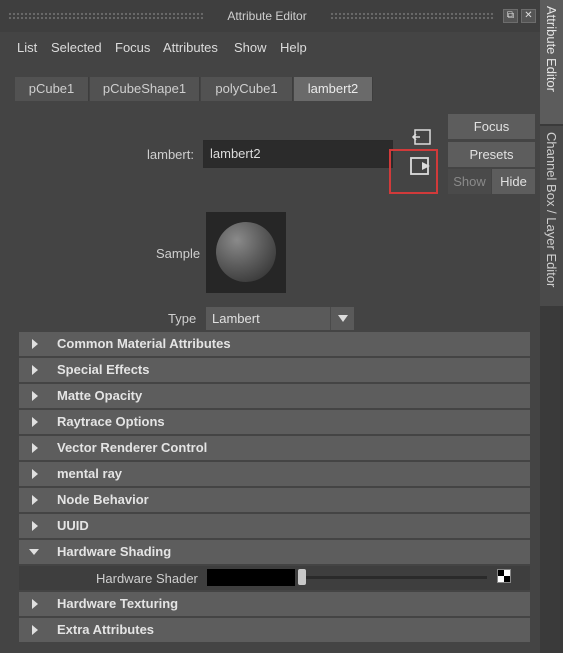 The width and height of the screenshot is (563, 653). Describe the element at coordinates (170, 154) in the screenshot. I see `node-type-label: lambert:` at that location.